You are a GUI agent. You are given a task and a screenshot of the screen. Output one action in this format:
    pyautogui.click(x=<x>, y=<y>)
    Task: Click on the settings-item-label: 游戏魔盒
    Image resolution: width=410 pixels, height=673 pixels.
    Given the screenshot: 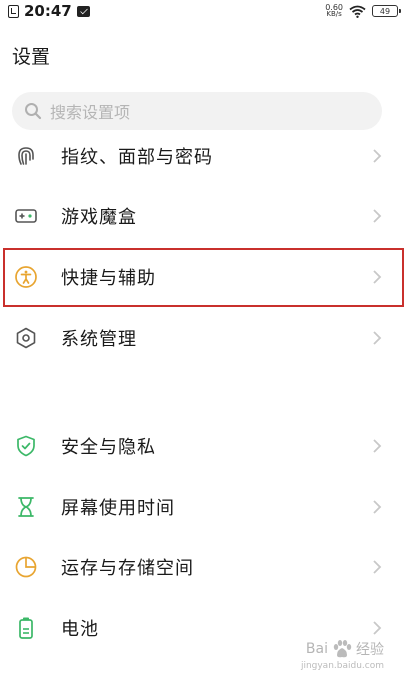 What is the action you would take?
    pyautogui.click(x=99, y=217)
    